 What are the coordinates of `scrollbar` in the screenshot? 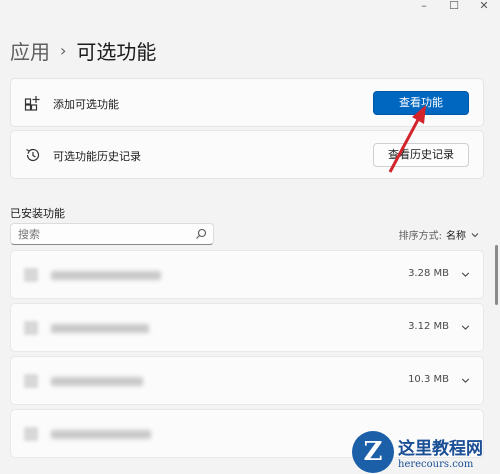 It's located at (496, 275).